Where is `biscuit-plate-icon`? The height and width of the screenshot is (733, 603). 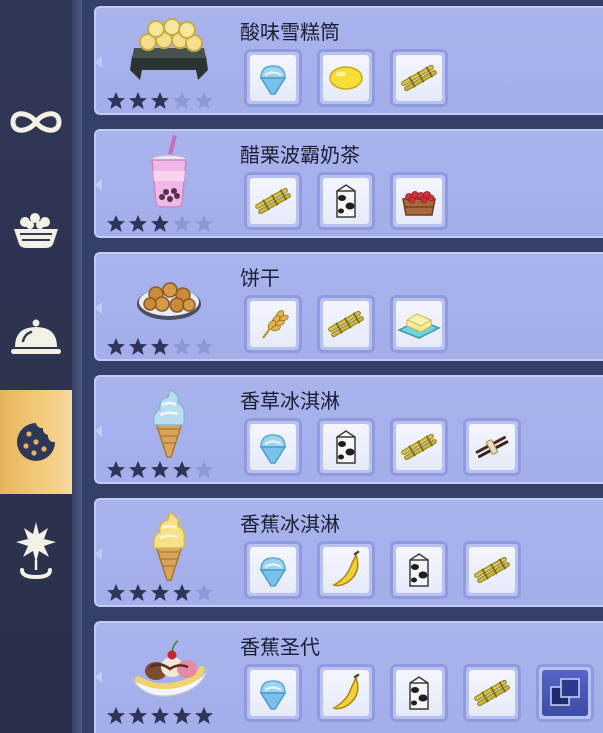
biscuit-plate-icon is located at coordinates (169, 297).